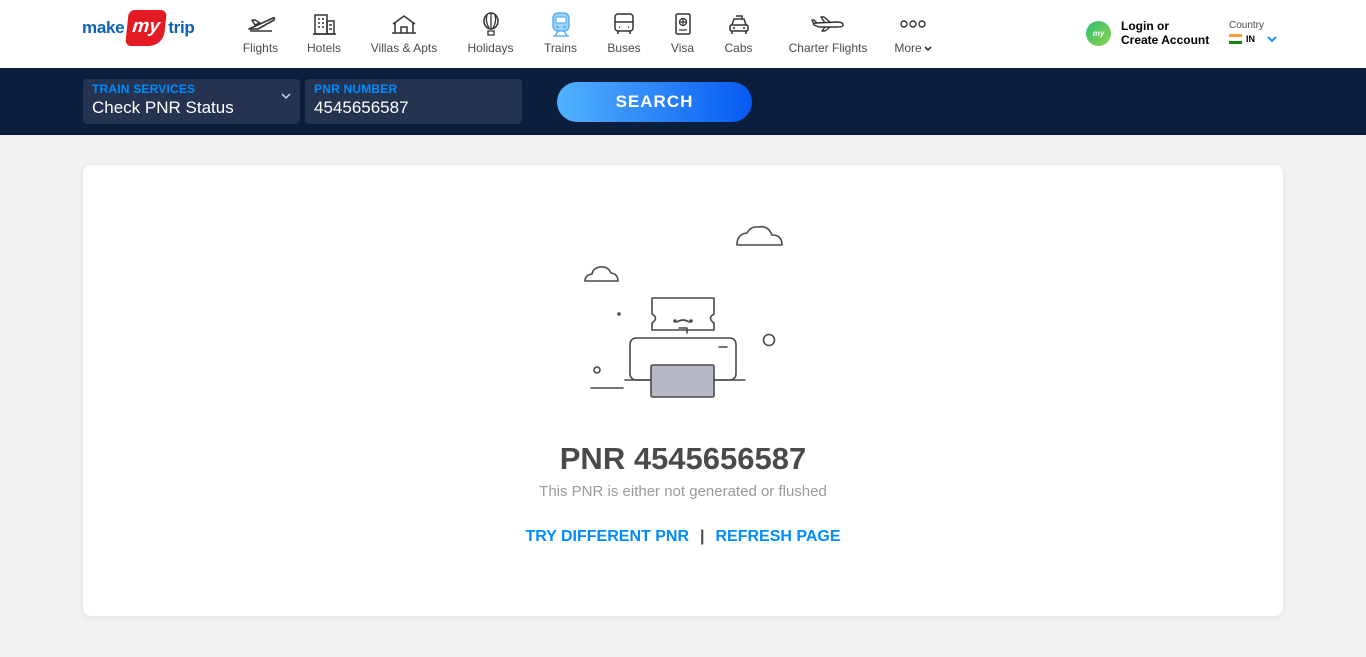  What do you see at coordinates (777, 537) in the screenshot?
I see `refresh-page-link: REFRESH PAGE` at bounding box center [777, 537].